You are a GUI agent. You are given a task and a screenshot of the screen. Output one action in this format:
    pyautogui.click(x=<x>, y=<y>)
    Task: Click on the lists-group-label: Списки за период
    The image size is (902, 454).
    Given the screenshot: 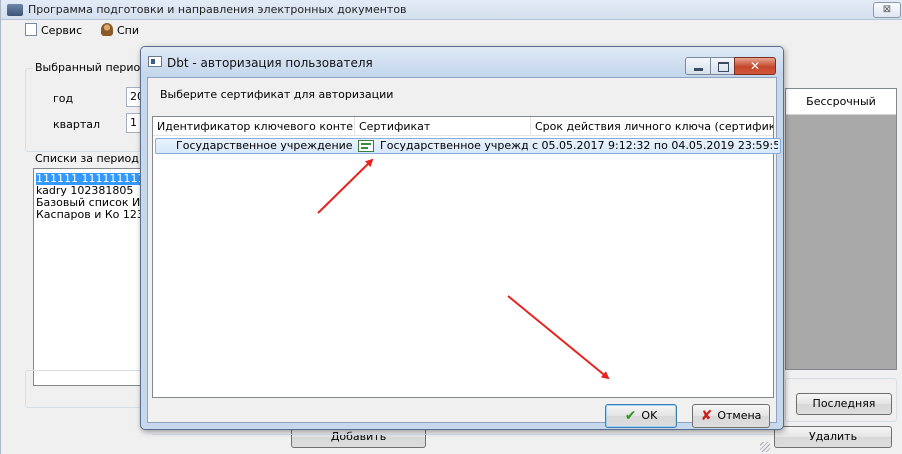 What is the action you would take?
    pyautogui.click(x=87, y=158)
    